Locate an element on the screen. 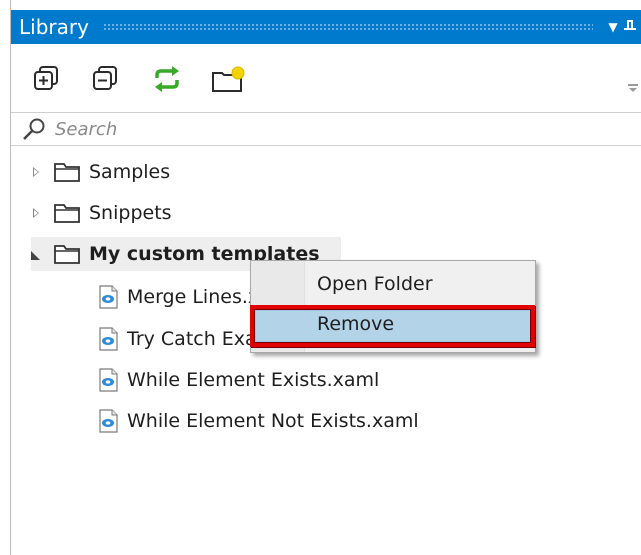 The image size is (641, 555). tree-leaf-while-element-not-exists: While Element Not Exists.xaml is located at coordinates (258, 421).